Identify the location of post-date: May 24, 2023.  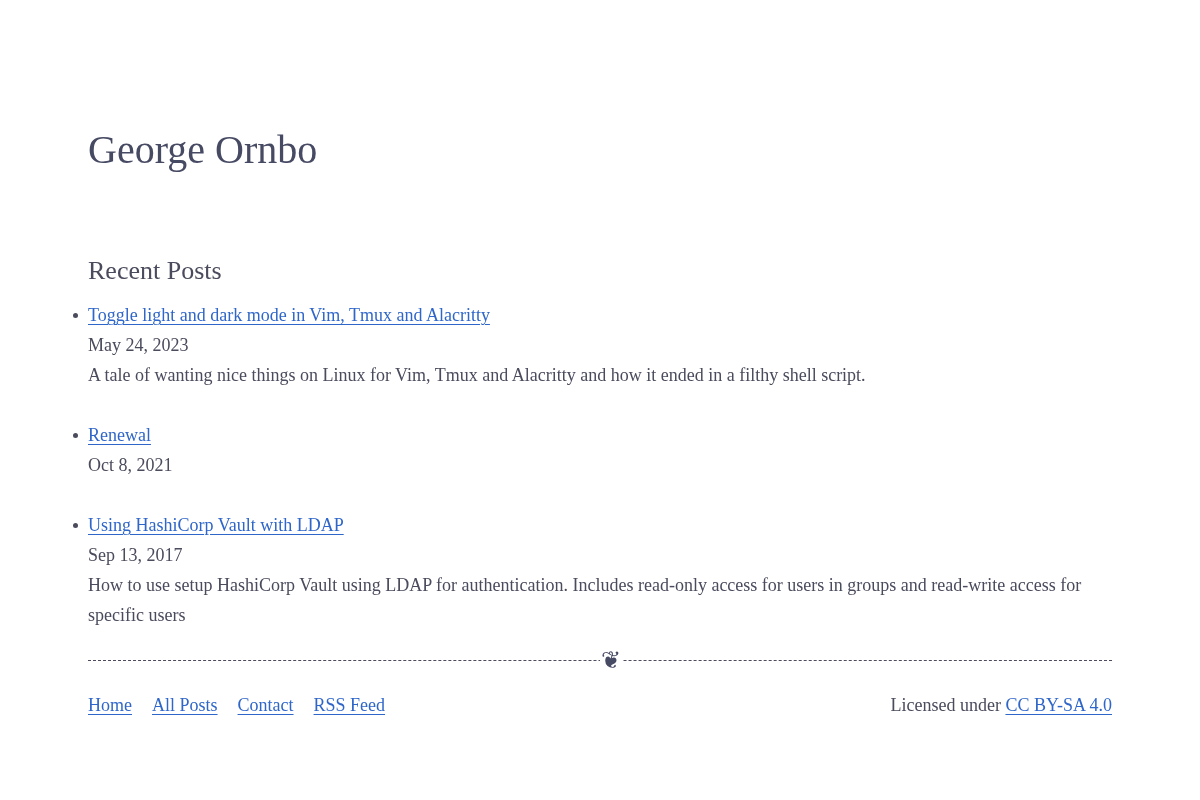
(138, 345).